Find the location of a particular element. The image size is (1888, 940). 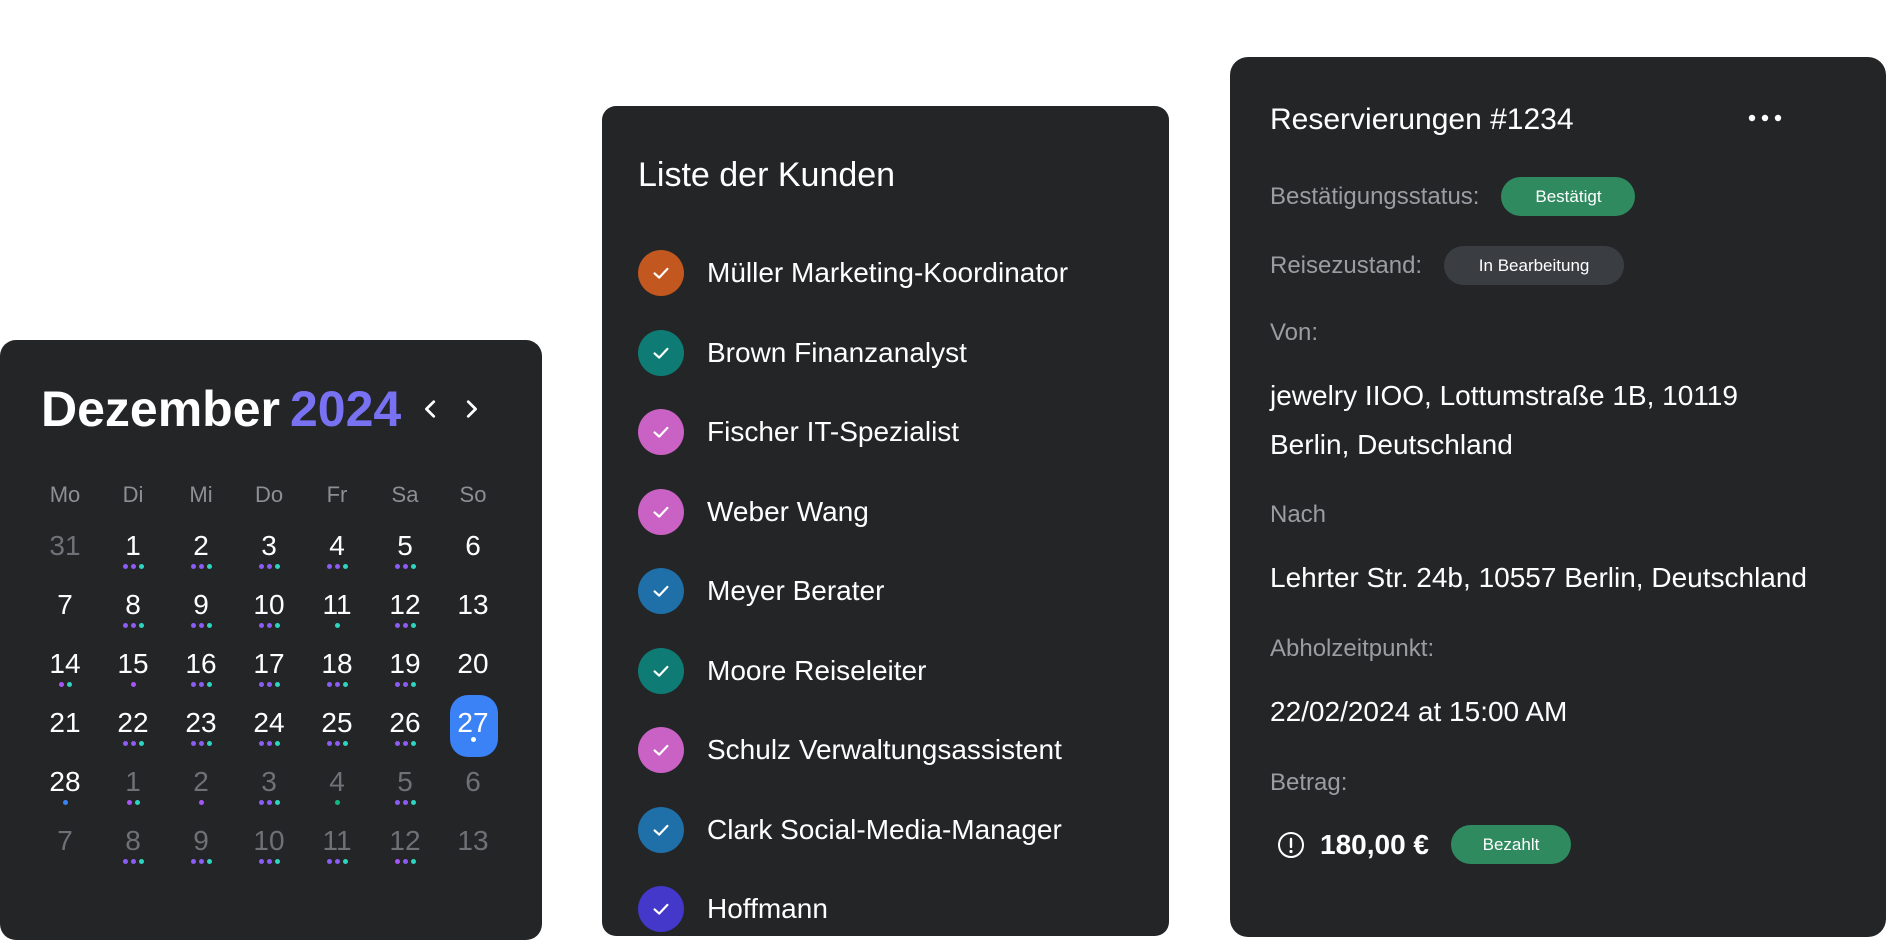

calendar-day-number: 9 is located at coordinates (201, 840).